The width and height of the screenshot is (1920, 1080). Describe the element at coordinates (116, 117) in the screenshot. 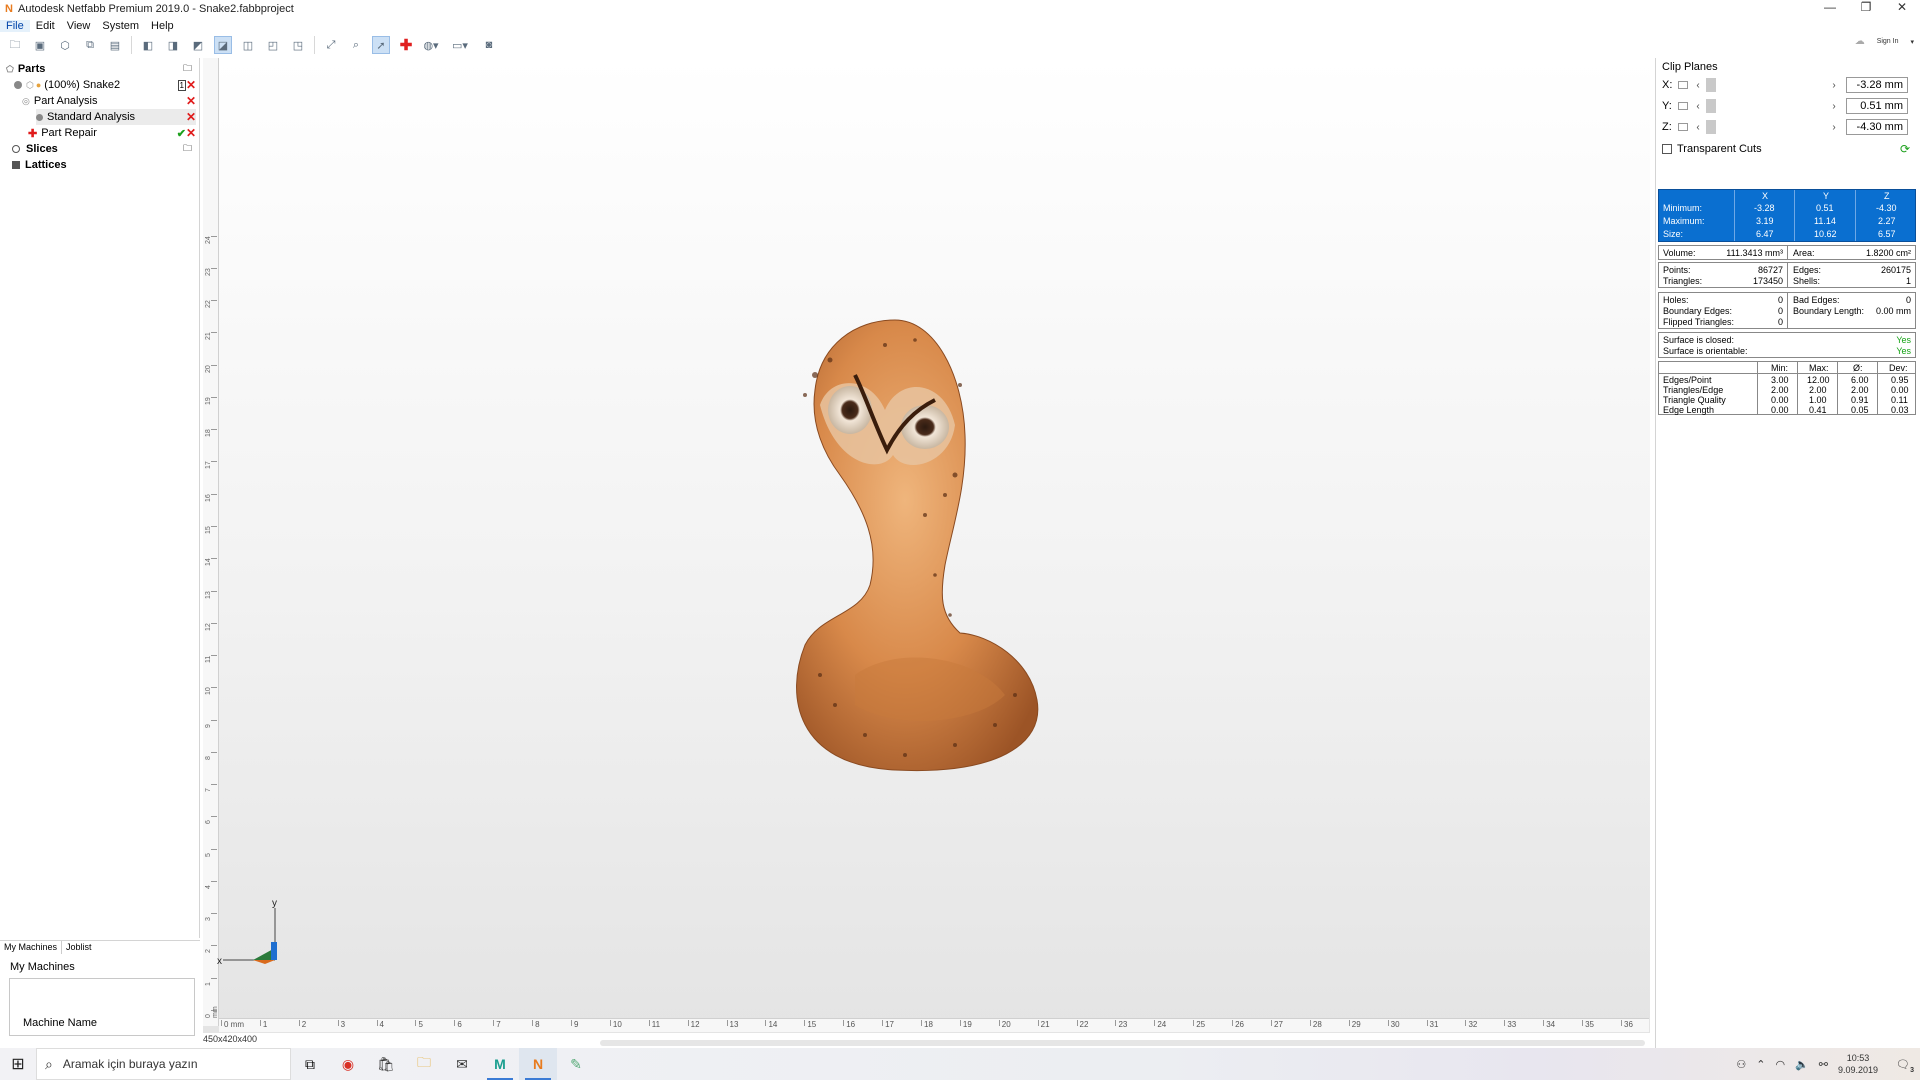

I see `tree-standard-analysis: Standard Analysis ✕` at that location.